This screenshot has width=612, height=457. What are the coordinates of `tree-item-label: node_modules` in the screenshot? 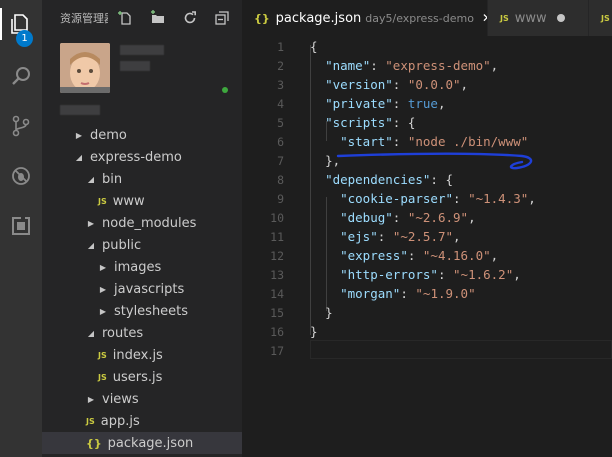 It's located at (149, 223).